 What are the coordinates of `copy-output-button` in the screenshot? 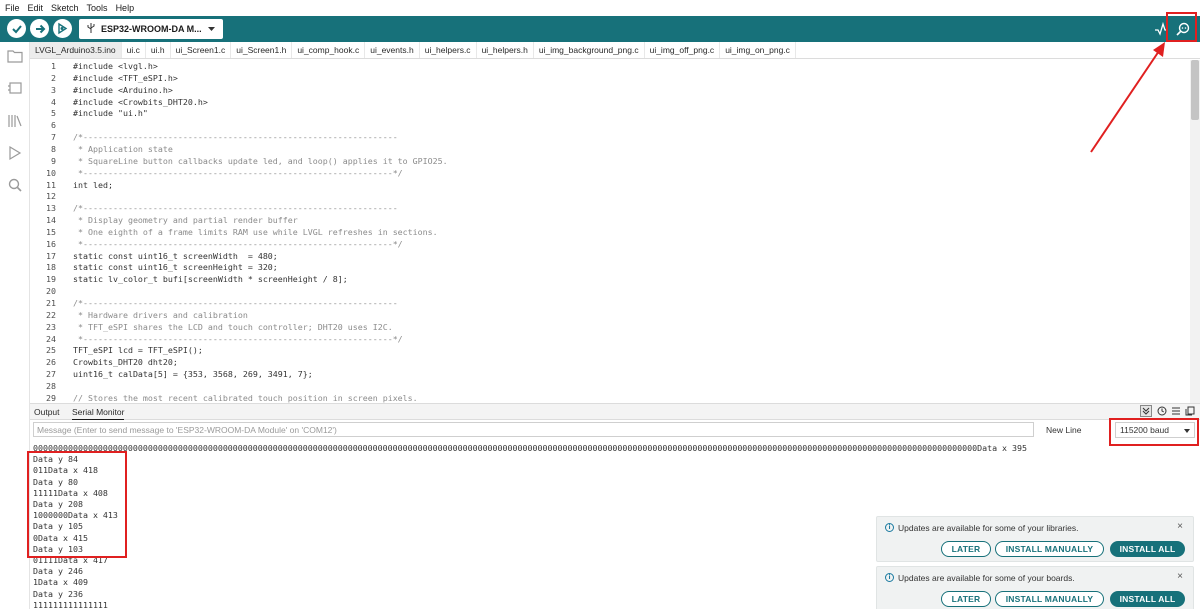 It's located at (1190, 411).